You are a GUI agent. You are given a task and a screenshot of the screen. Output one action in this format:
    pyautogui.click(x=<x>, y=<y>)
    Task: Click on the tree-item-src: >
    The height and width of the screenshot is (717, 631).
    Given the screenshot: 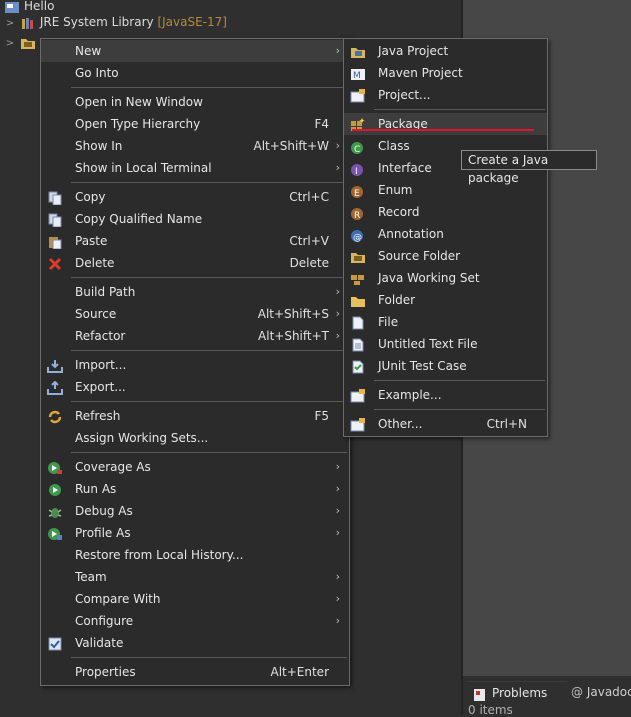 What is the action you would take?
    pyautogui.click(x=22, y=42)
    